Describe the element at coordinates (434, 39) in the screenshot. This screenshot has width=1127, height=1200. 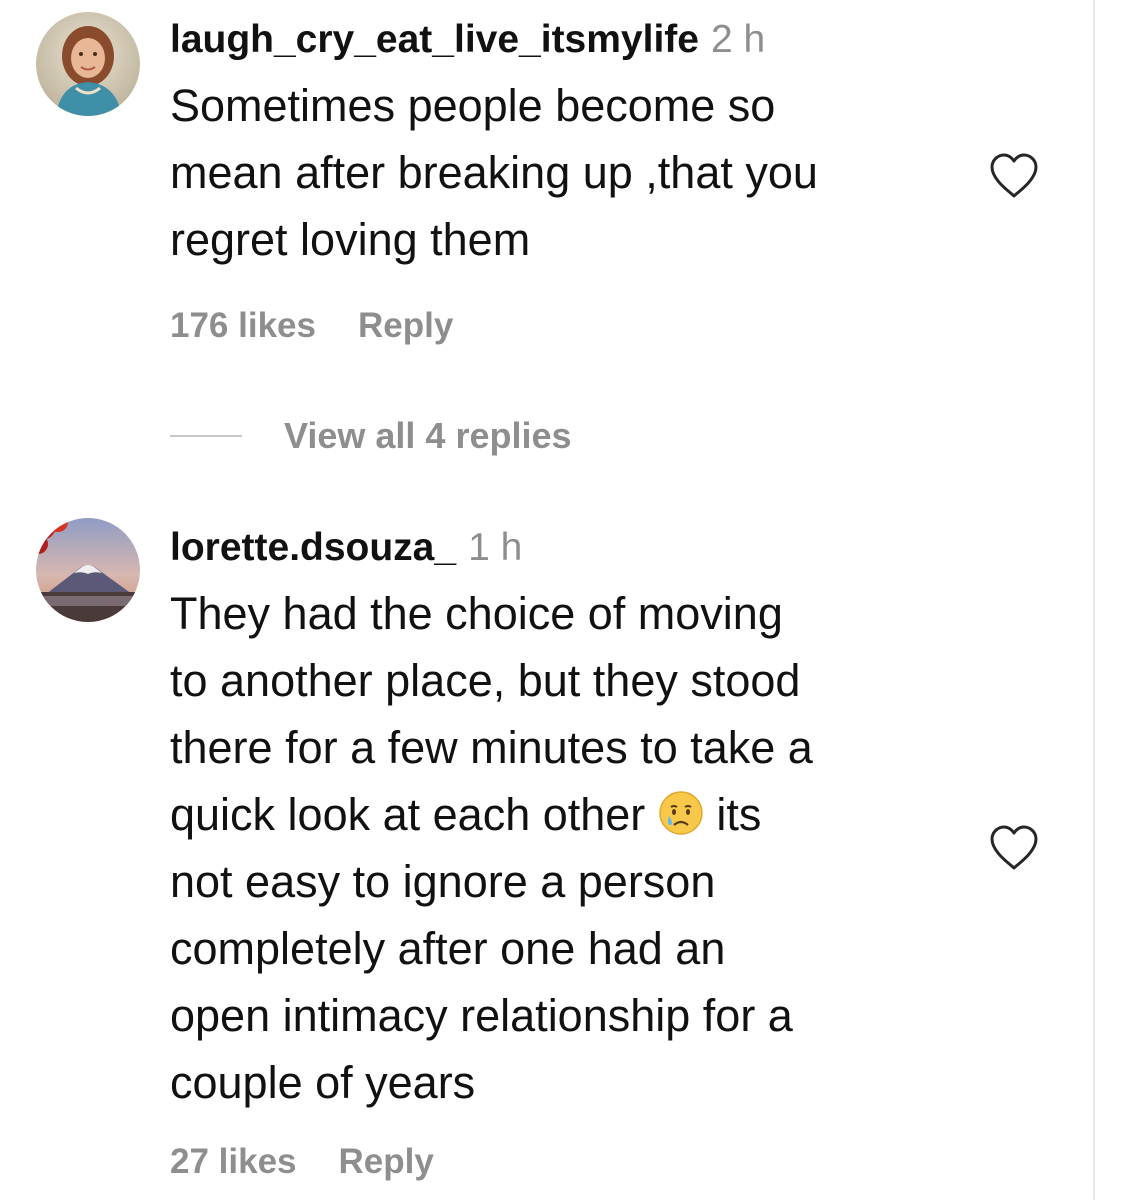
I see `username-link: laugh_cry_eat_live_itsmylife` at that location.